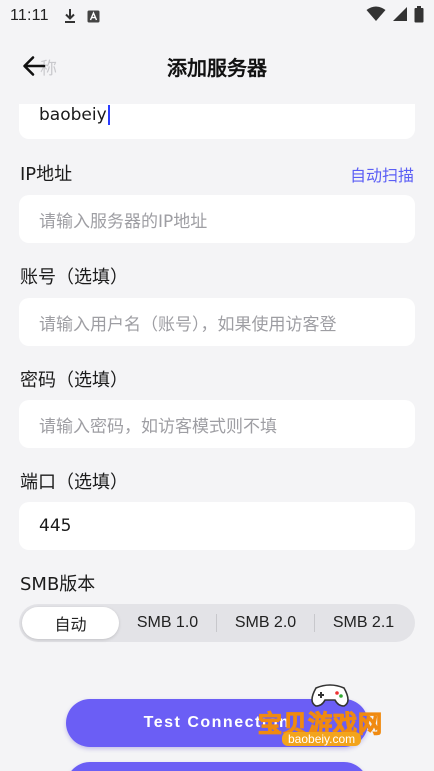 Image resolution: width=434 pixels, height=771 pixels. Describe the element at coordinates (108, 115) in the screenshot. I see `text-caret` at that location.